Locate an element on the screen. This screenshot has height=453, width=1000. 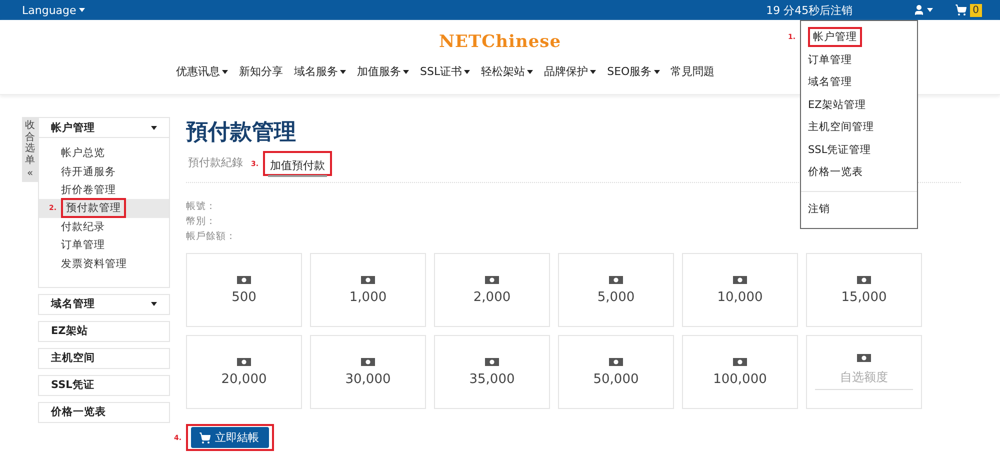
collapse-menu-tab: 收合选单 « is located at coordinates (30, 149).